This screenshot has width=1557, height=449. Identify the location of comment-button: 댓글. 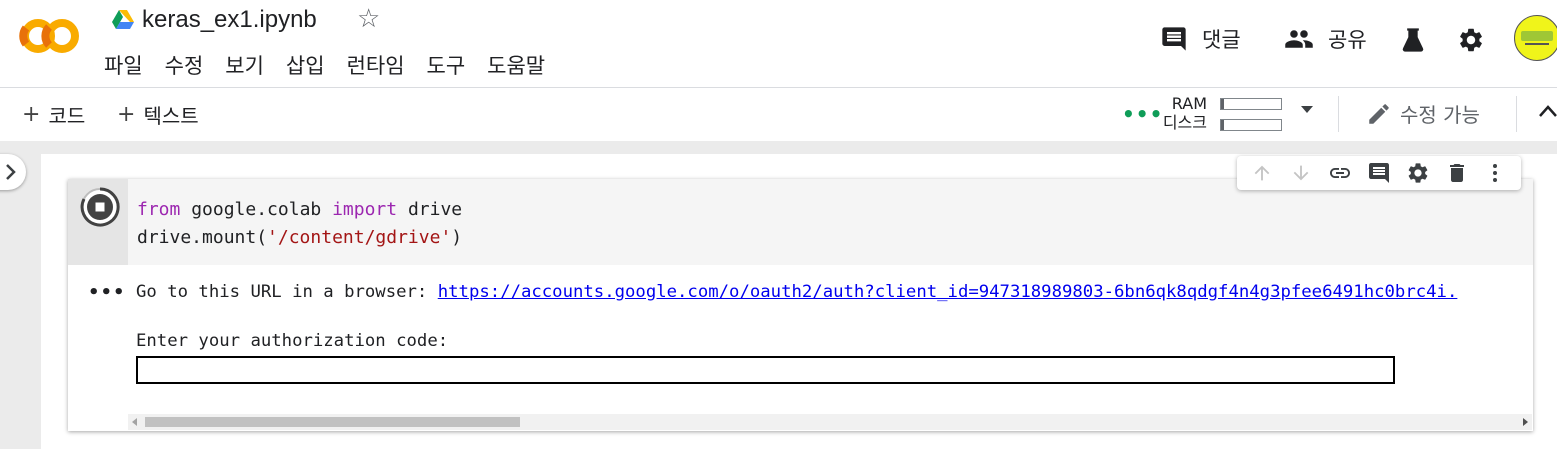
(1200, 39).